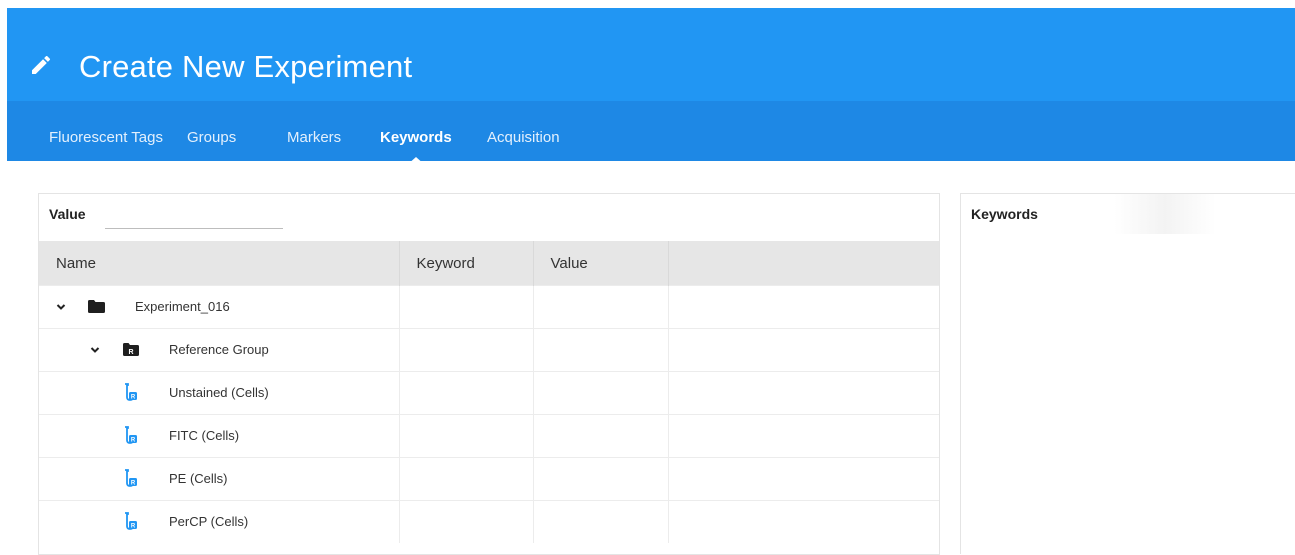  I want to click on tab-groups: Groups, so click(211, 137).